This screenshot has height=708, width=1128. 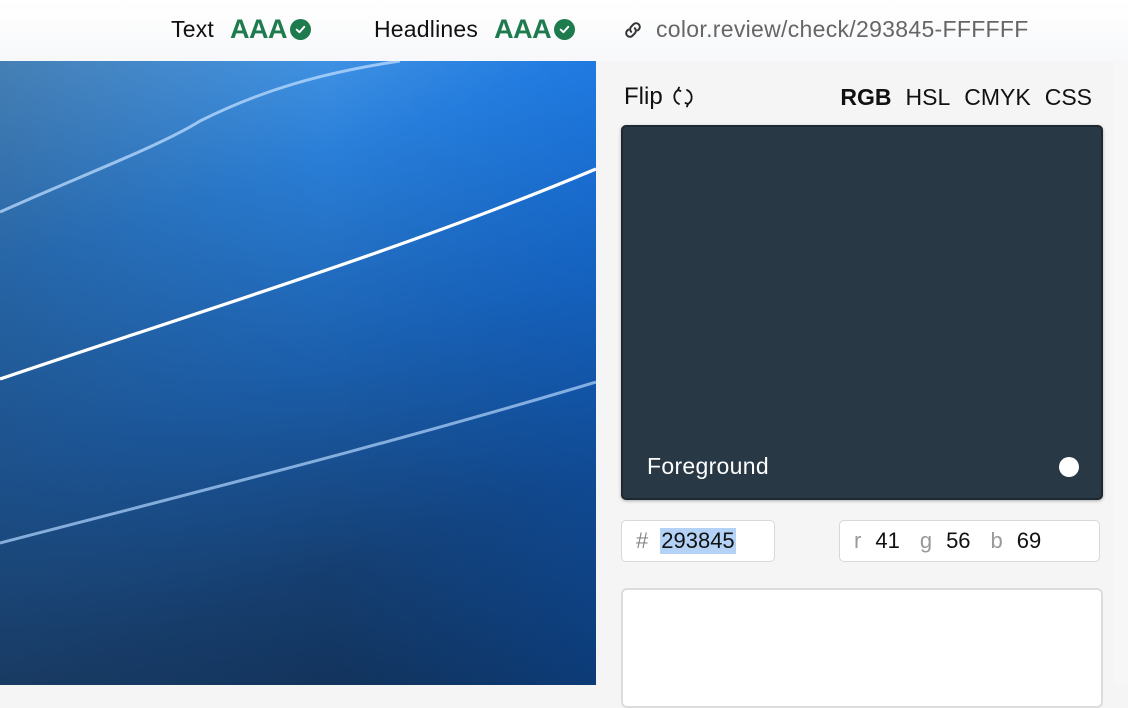 What do you see at coordinates (1068, 97) in the screenshot?
I see `tab-css: CSS` at bounding box center [1068, 97].